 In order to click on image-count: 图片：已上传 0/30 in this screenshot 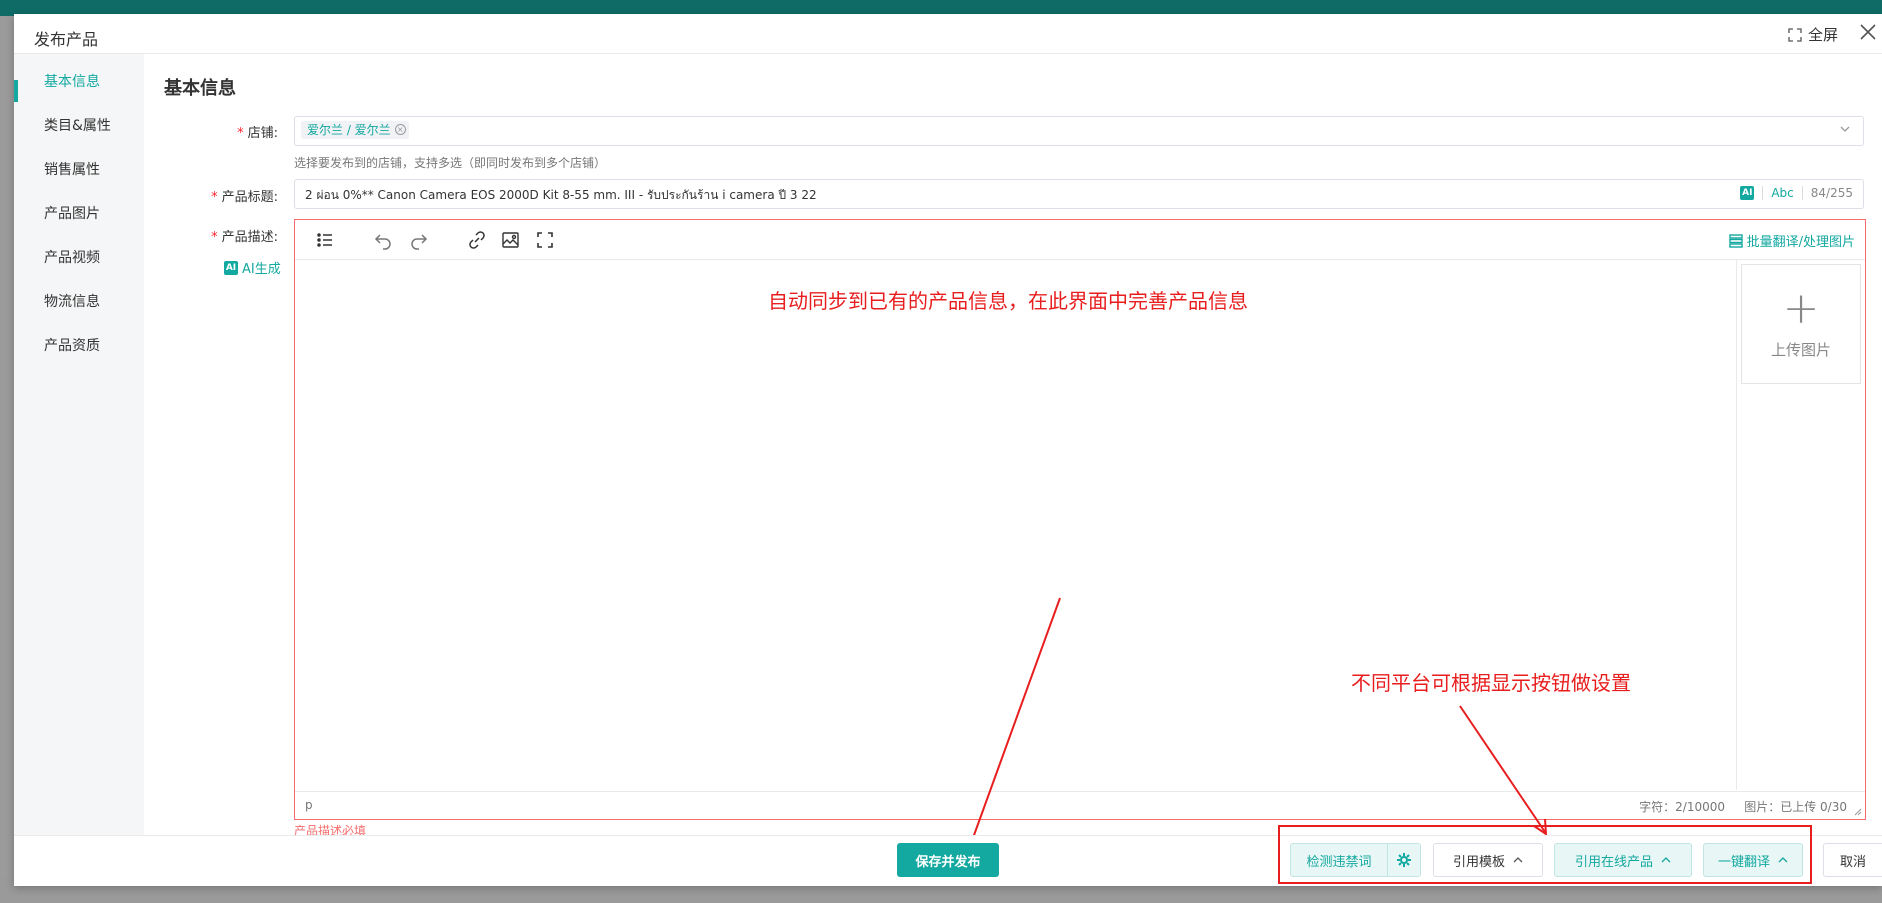, I will do `click(1795, 807)`.